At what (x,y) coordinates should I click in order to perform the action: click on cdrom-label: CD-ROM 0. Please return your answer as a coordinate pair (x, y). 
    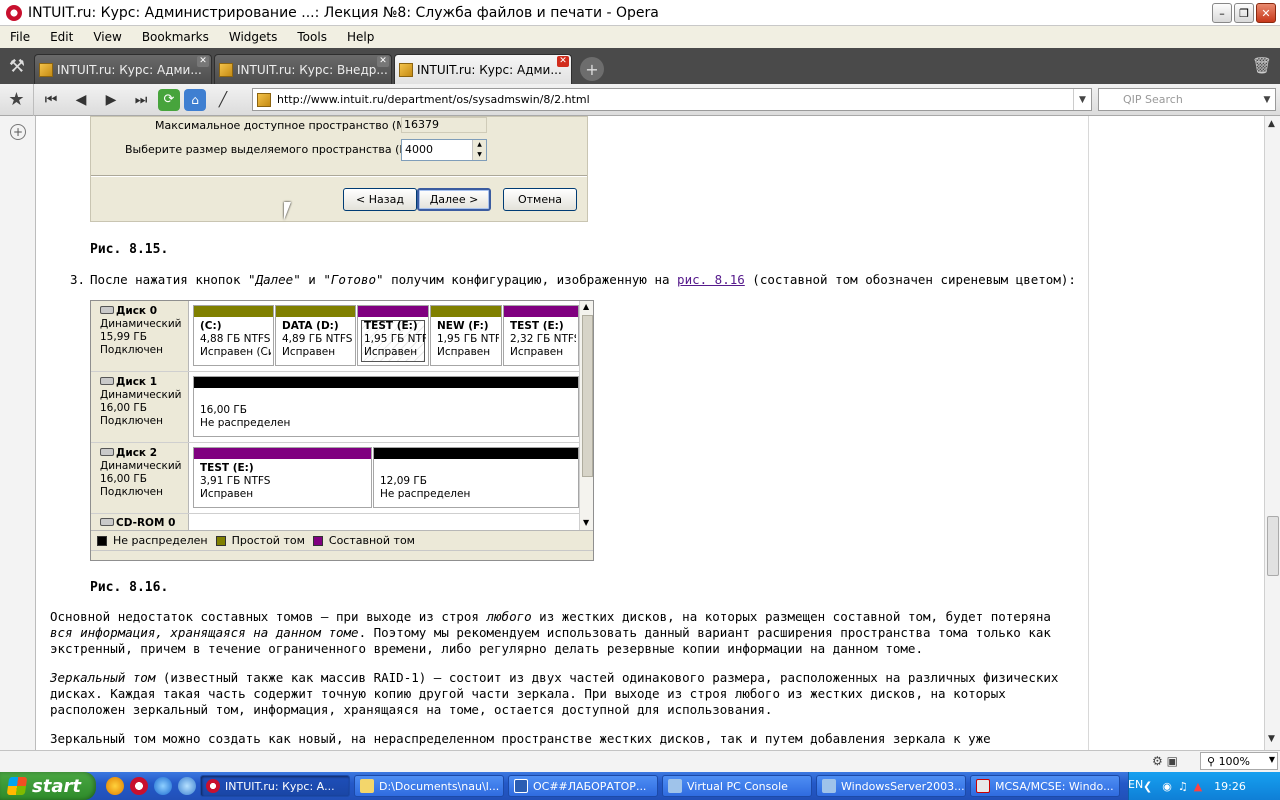
    Looking at the image, I should click on (140, 522).